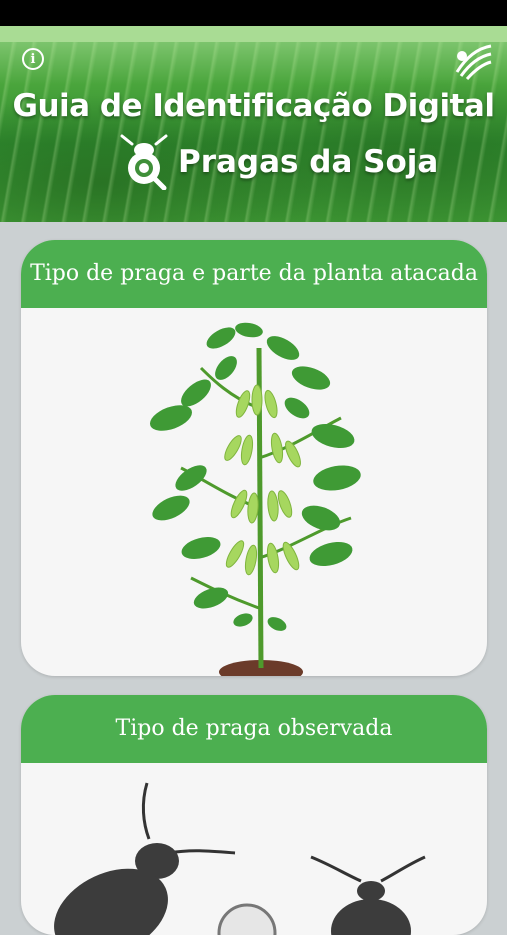 The width and height of the screenshot is (507, 935). Describe the element at coordinates (253, 34) in the screenshot. I see `header-top-band` at that location.